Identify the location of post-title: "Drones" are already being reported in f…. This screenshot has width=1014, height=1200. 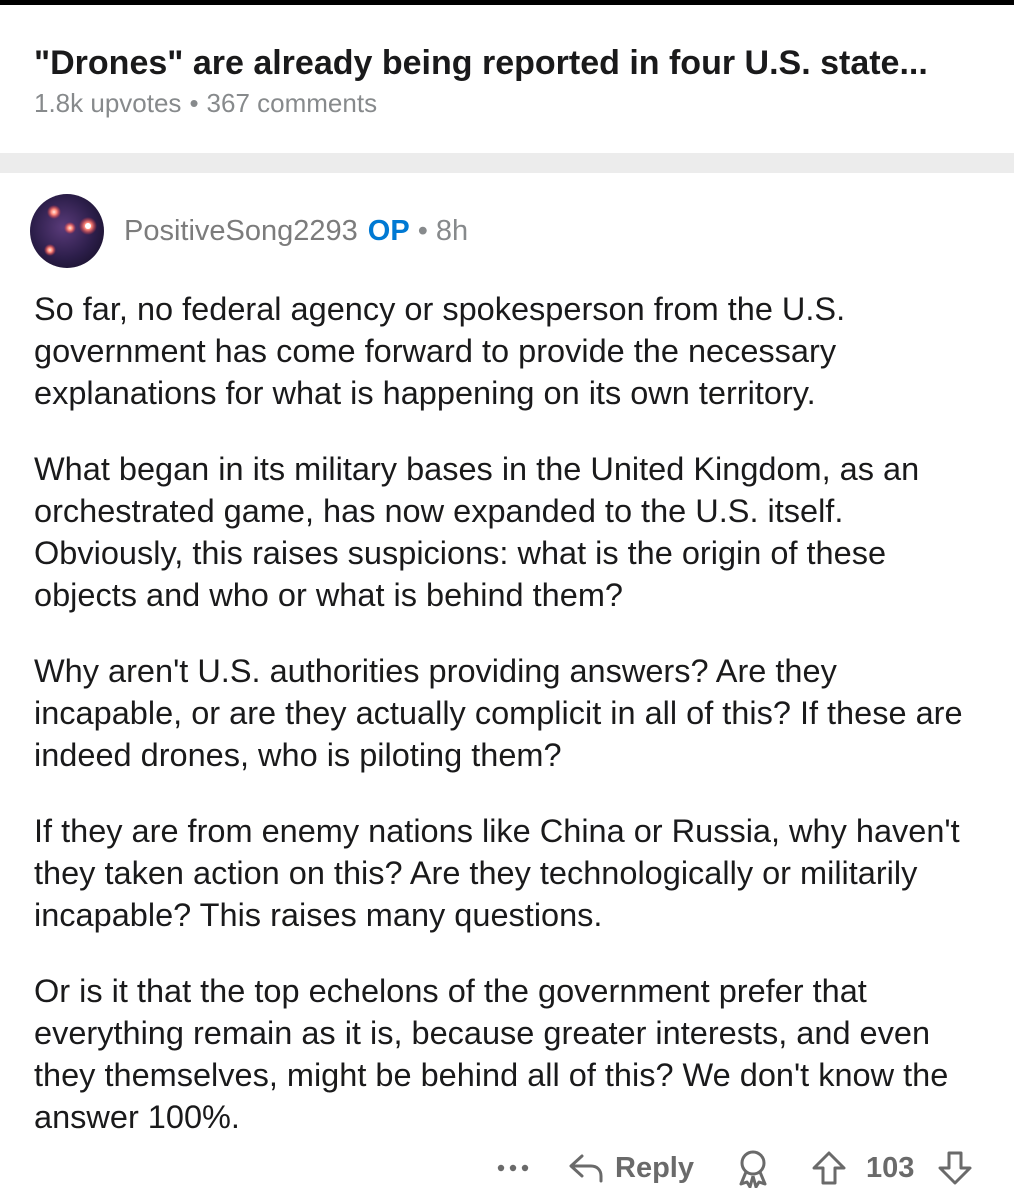
(514, 63).